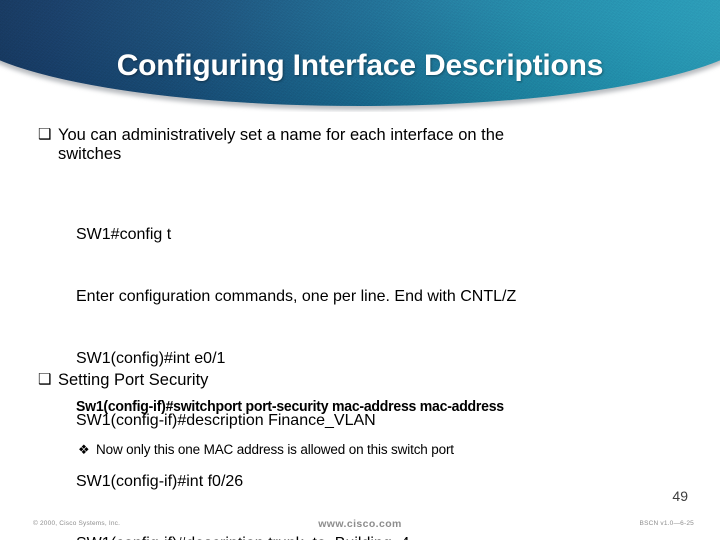  Describe the element at coordinates (124, 235) in the screenshot. I see `cli-line: SW1#config t` at that location.